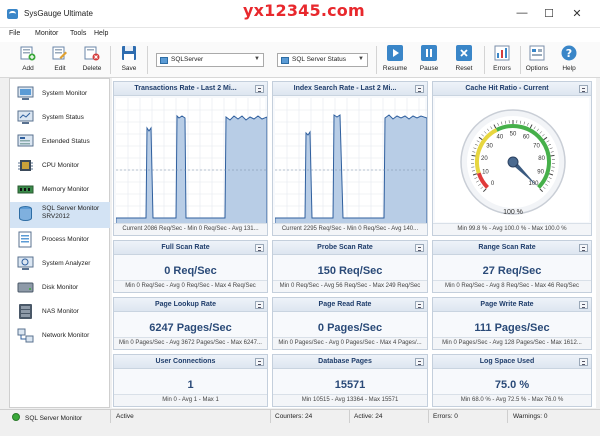 Image resolution: width=600 pixels, height=436 pixels. I want to click on server-icon, so click(164, 60).